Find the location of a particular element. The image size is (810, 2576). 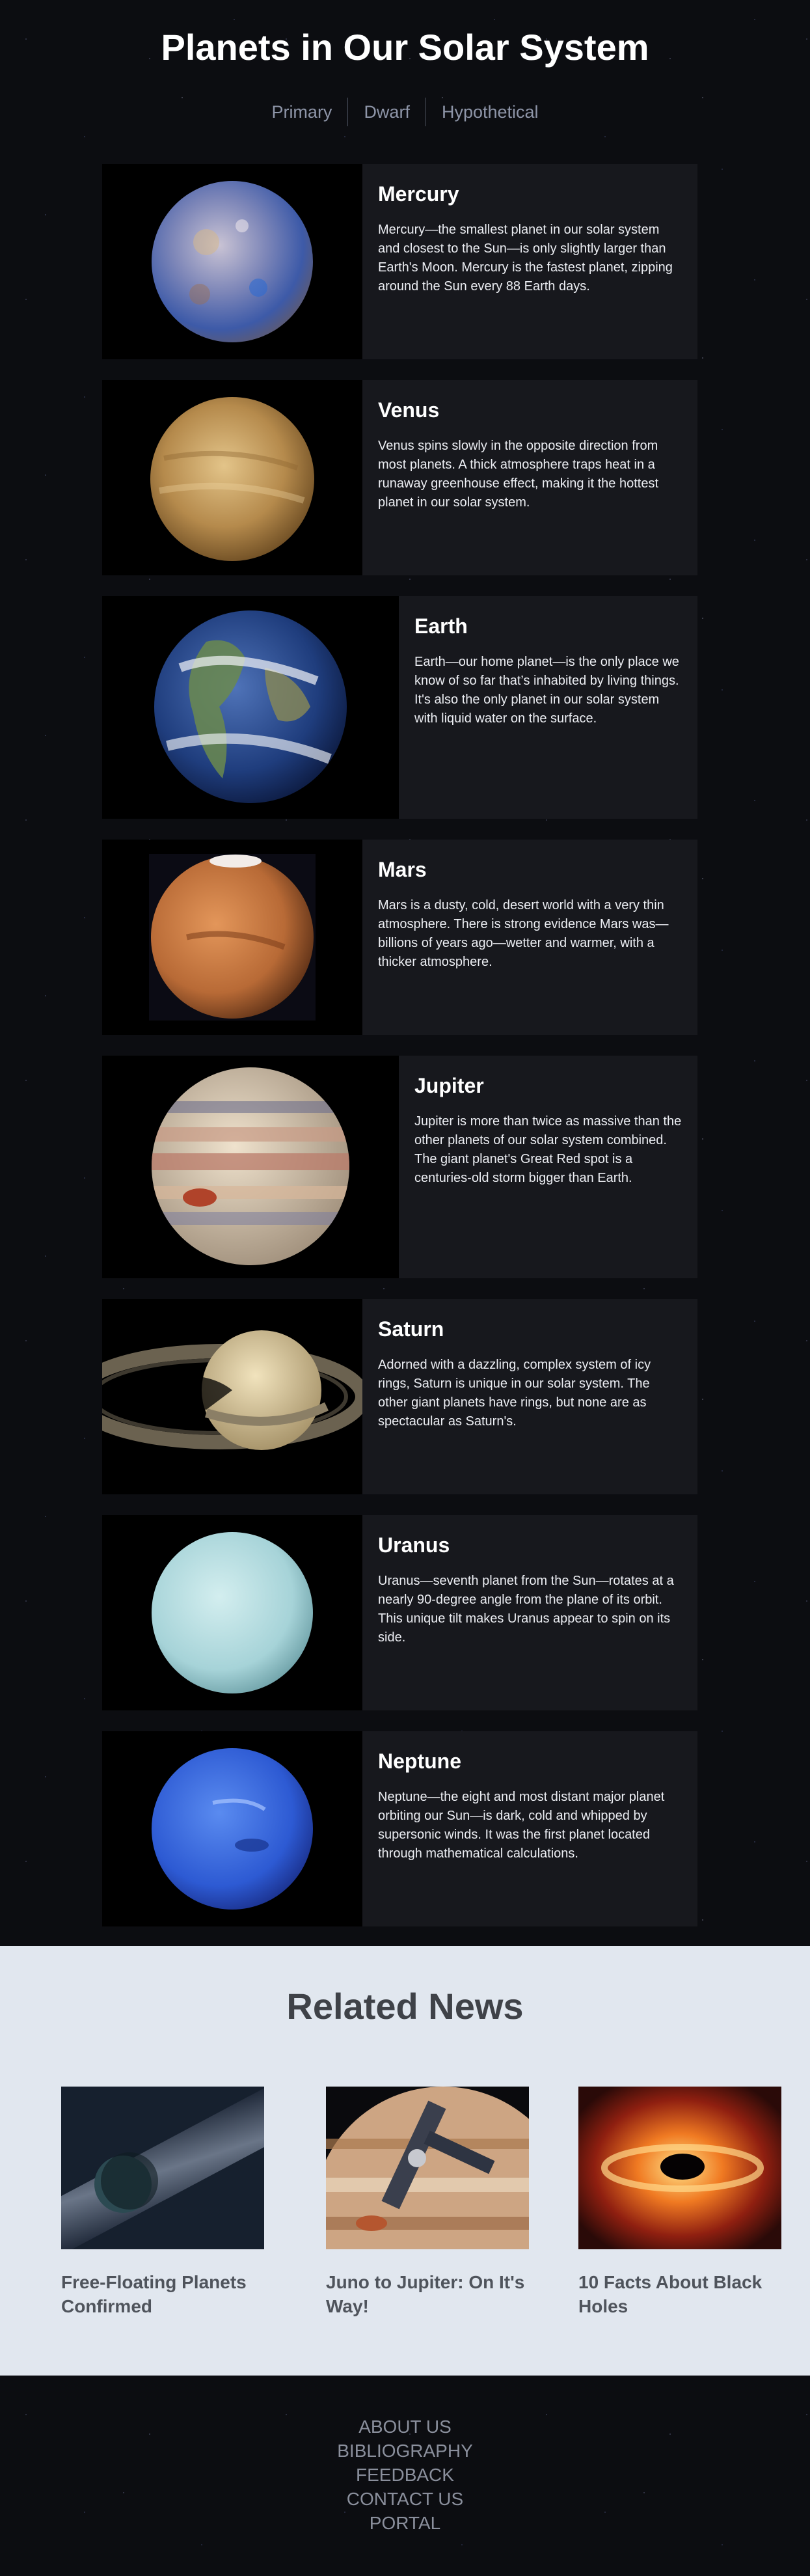

earth-image is located at coordinates (250, 708).